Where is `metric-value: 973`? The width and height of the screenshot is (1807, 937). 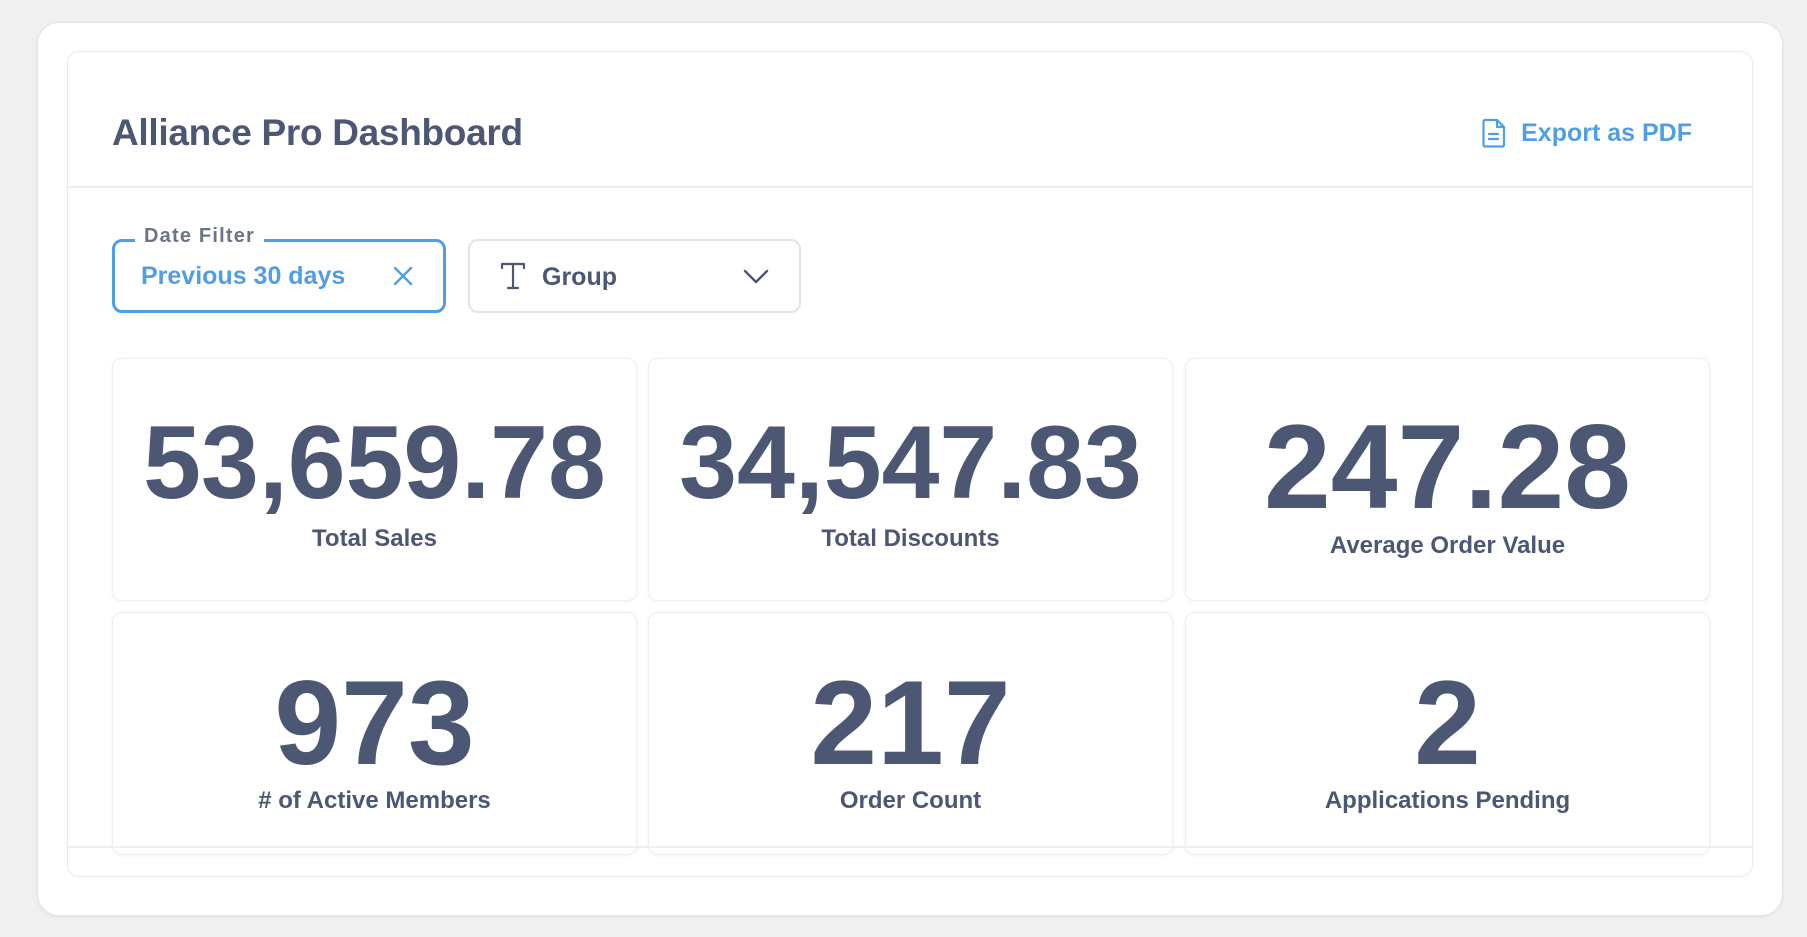
metric-value: 973 is located at coordinates (374, 723).